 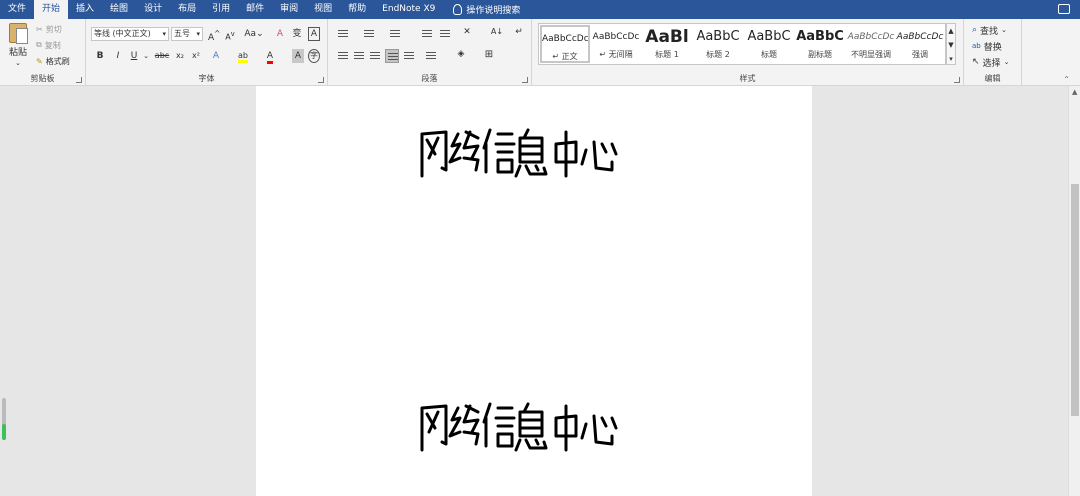 What do you see at coordinates (4, 419) in the screenshot?
I see `side-indicator` at bounding box center [4, 419].